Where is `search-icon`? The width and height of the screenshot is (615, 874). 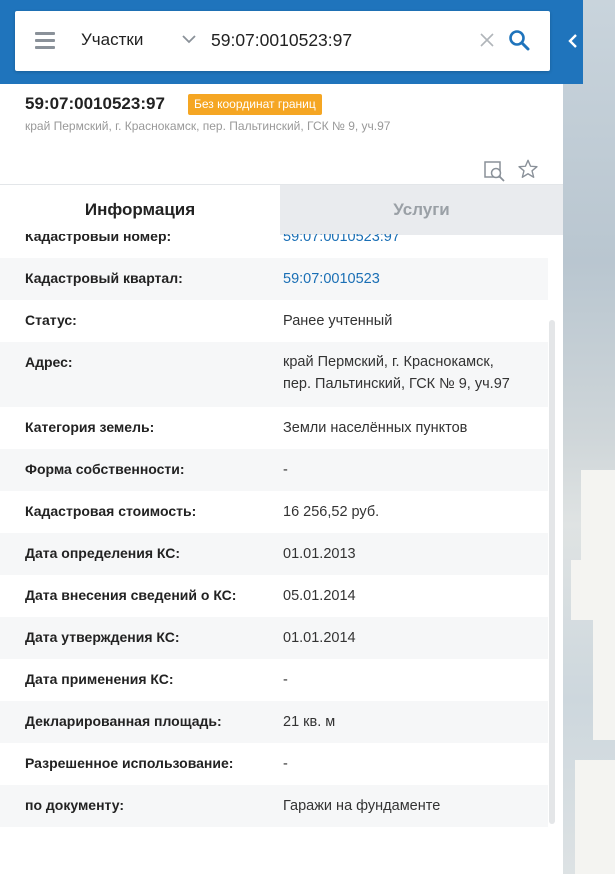
search-icon is located at coordinates (519, 40).